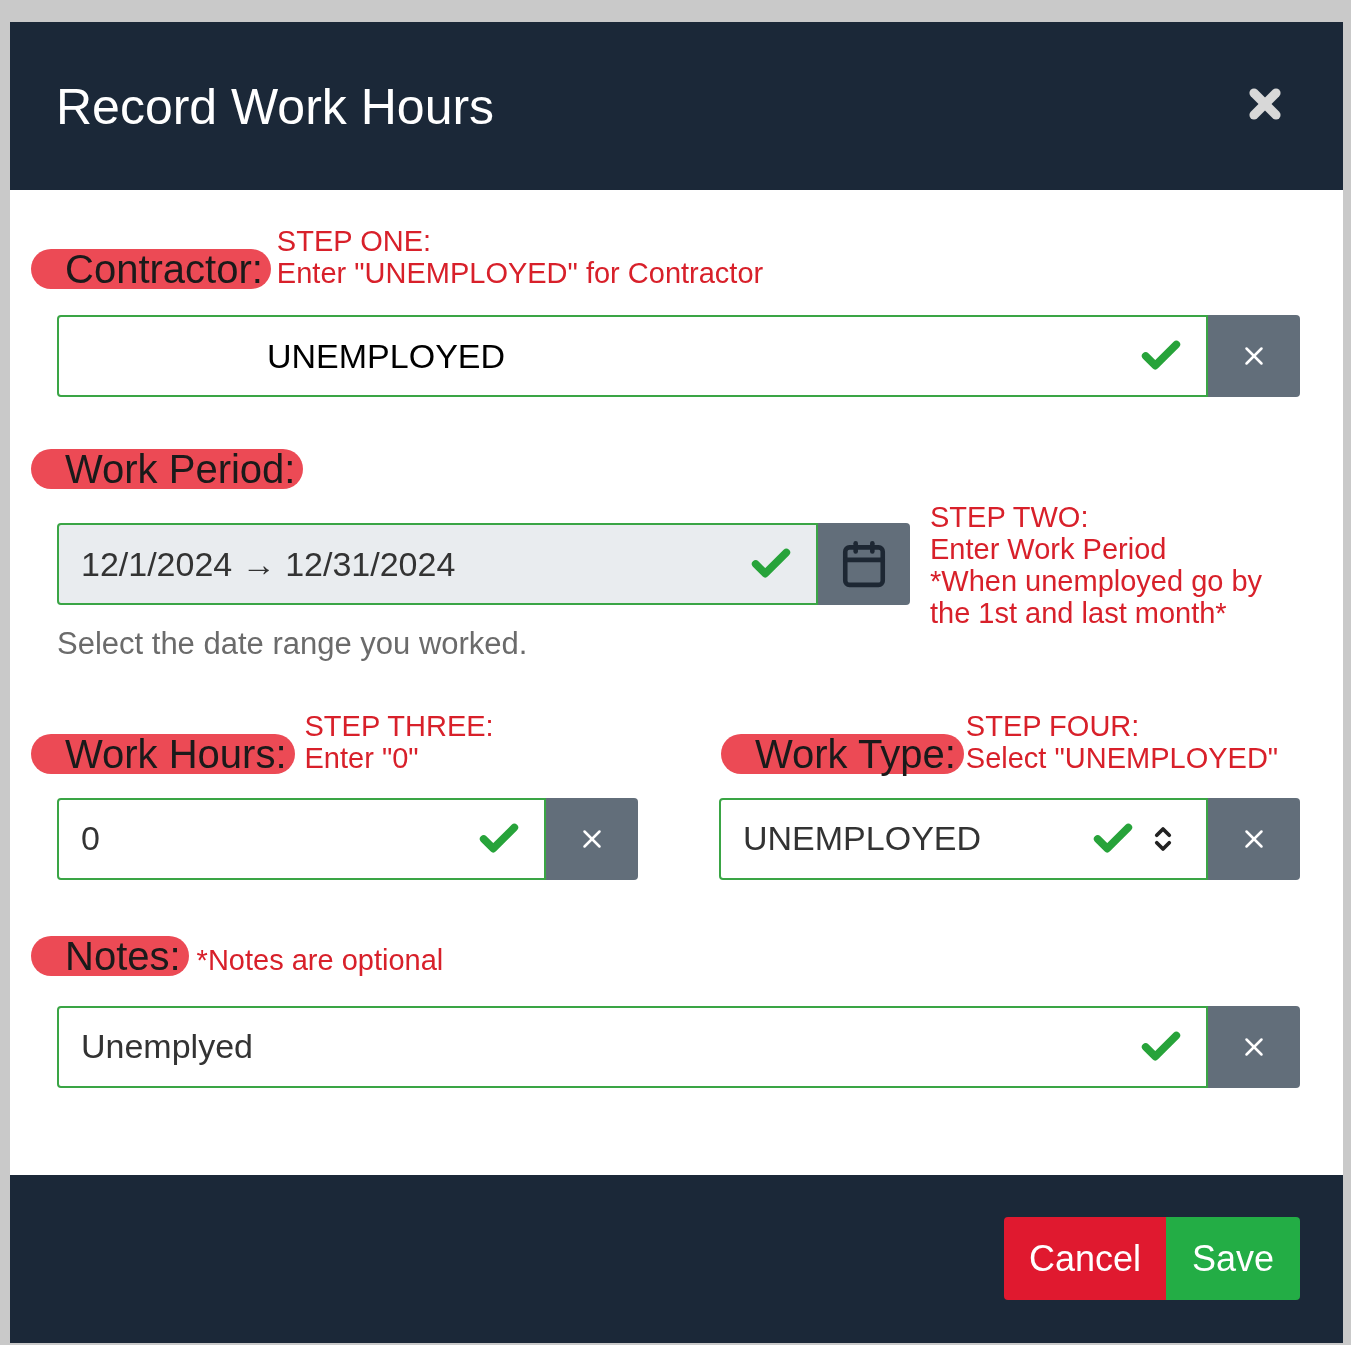  I want to click on field-value: 12/1/2024 → 12/31/2024, so click(268, 564).